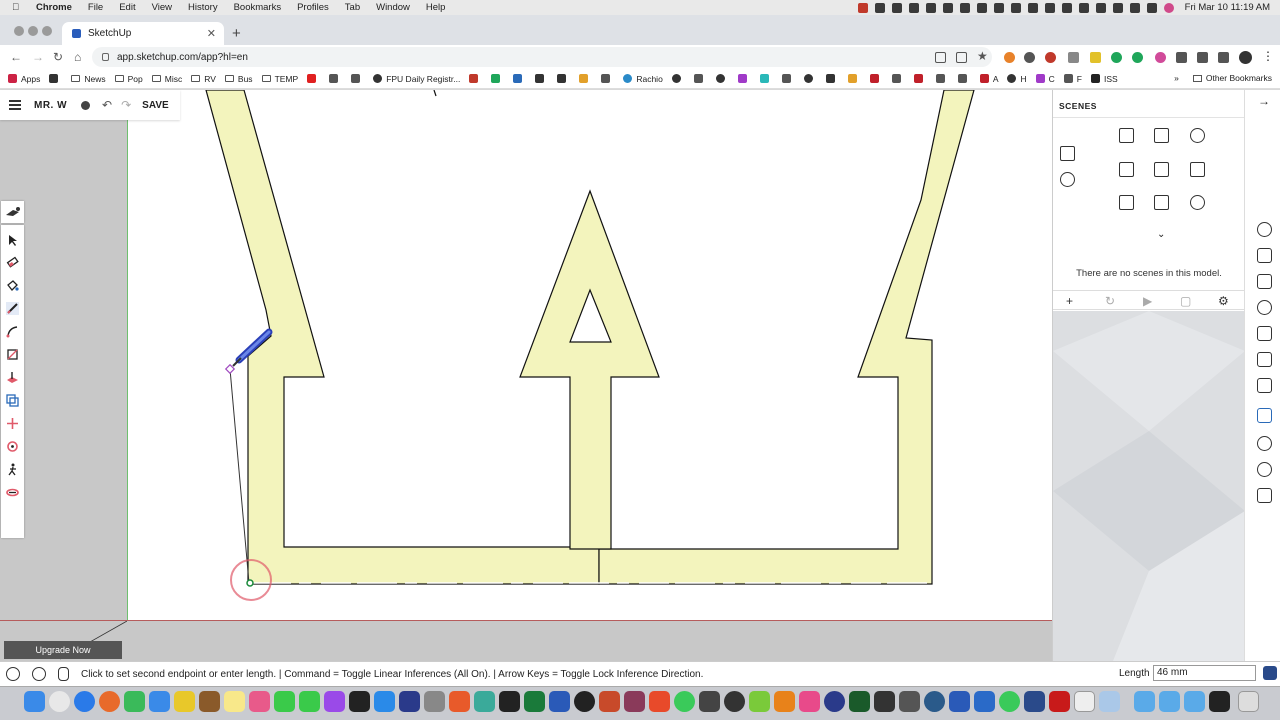  What do you see at coordinates (155, 105) in the screenshot?
I see `save-button: SAVE` at bounding box center [155, 105].